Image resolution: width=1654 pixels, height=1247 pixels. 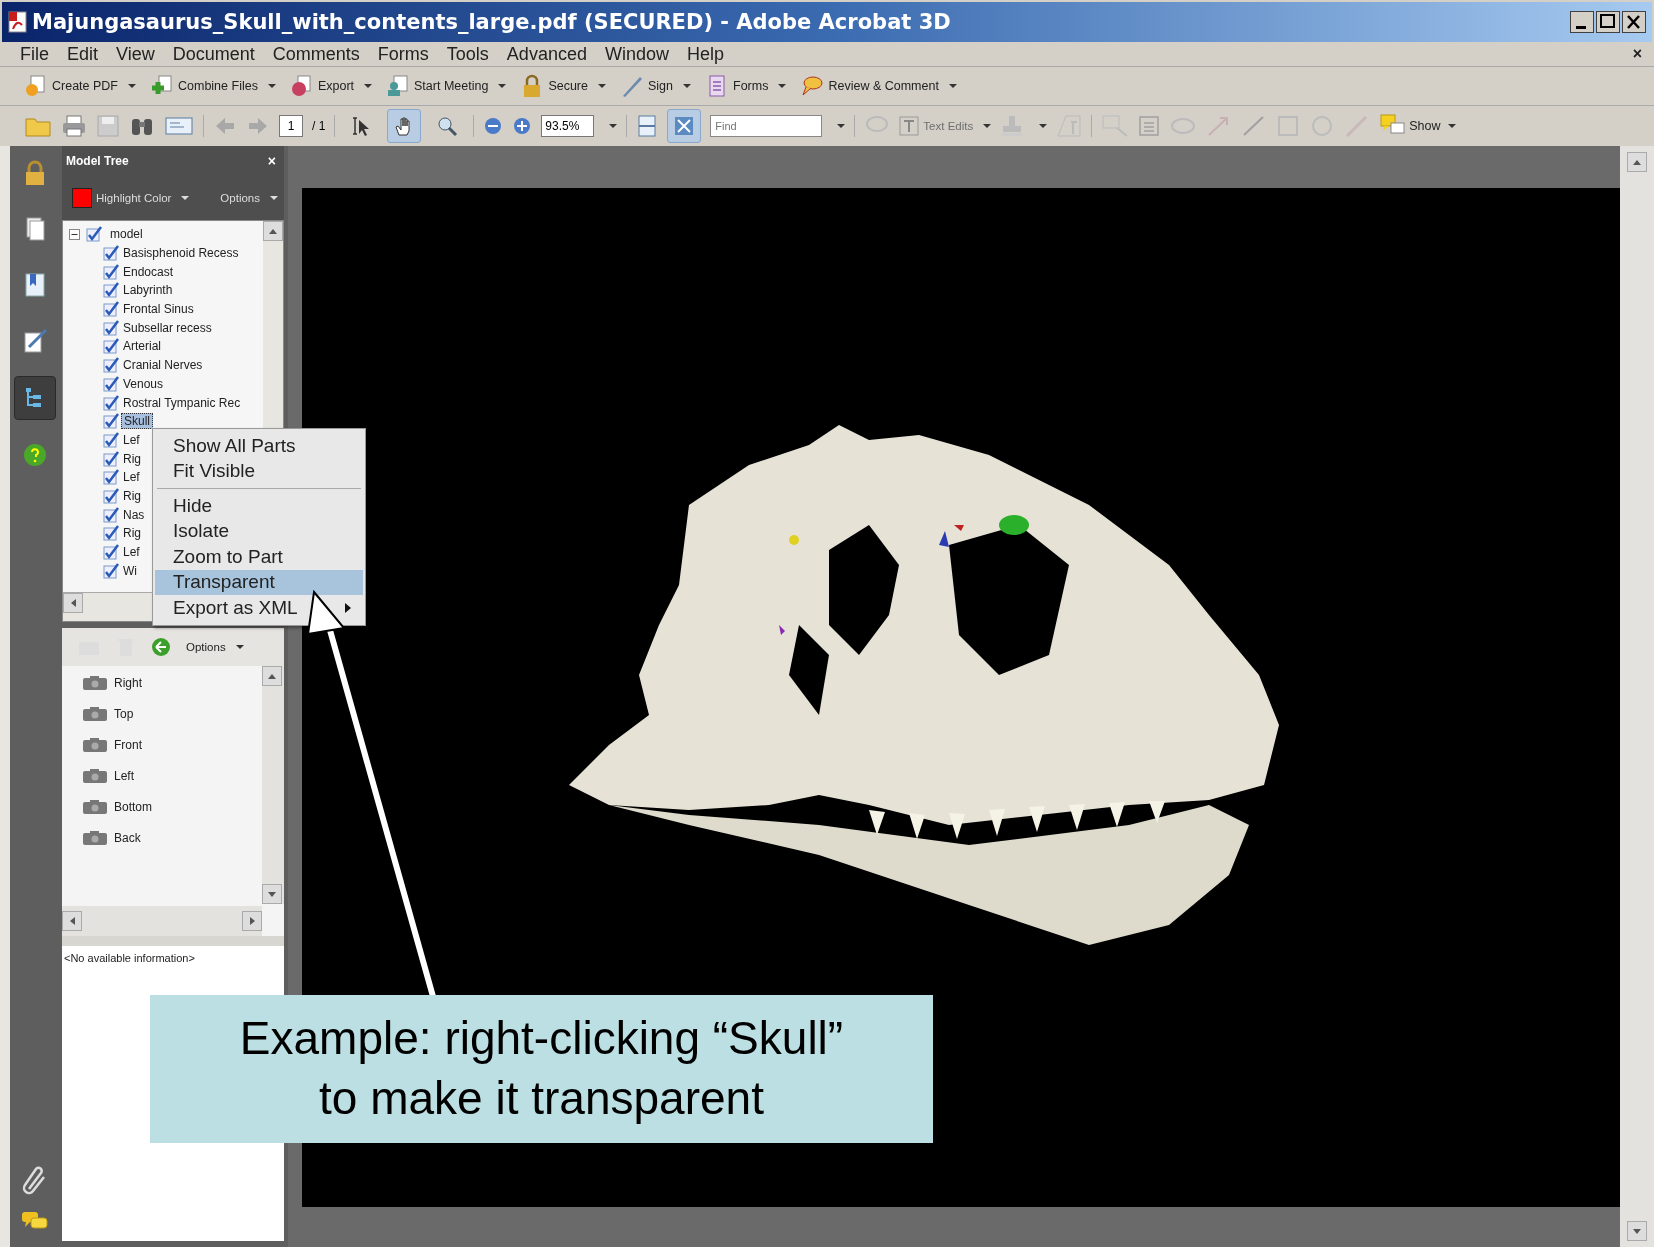 What do you see at coordinates (467, 54) in the screenshot?
I see `menu-item: Tools` at bounding box center [467, 54].